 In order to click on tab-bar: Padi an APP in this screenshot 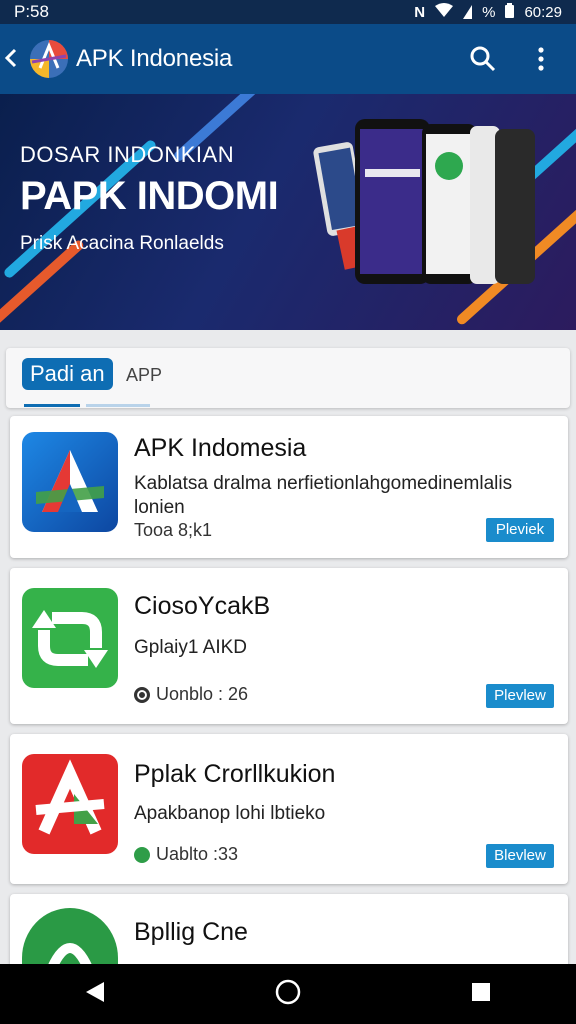, I will do `click(288, 378)`.